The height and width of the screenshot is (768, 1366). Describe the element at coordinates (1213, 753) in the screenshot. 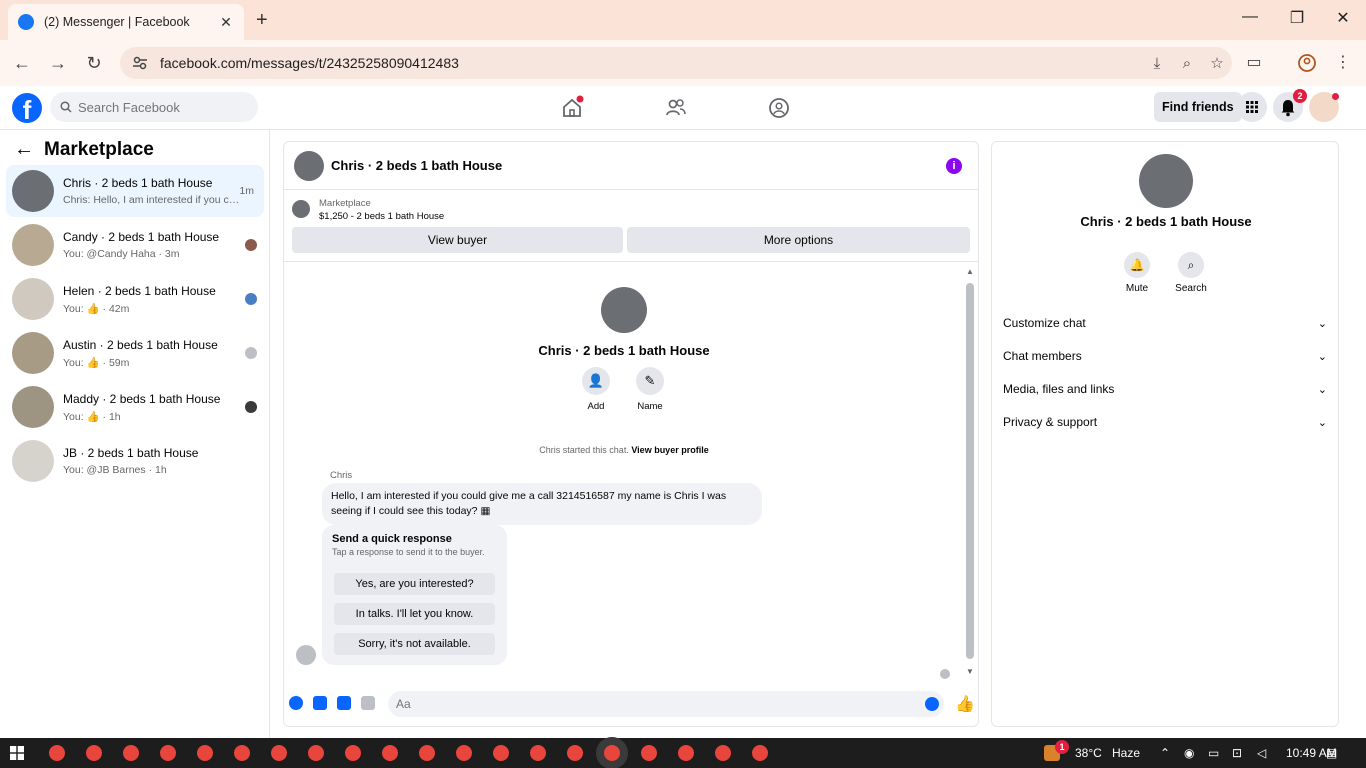

I see `battery-icon: ▭` at that location.